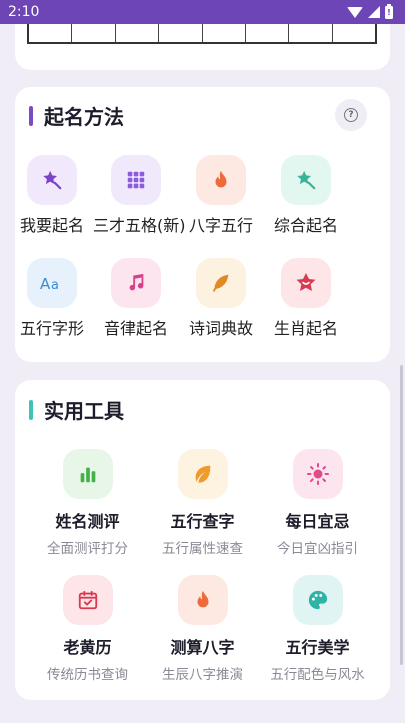  I want to click on method-item: Aa 五行字形, so click(52, 298).